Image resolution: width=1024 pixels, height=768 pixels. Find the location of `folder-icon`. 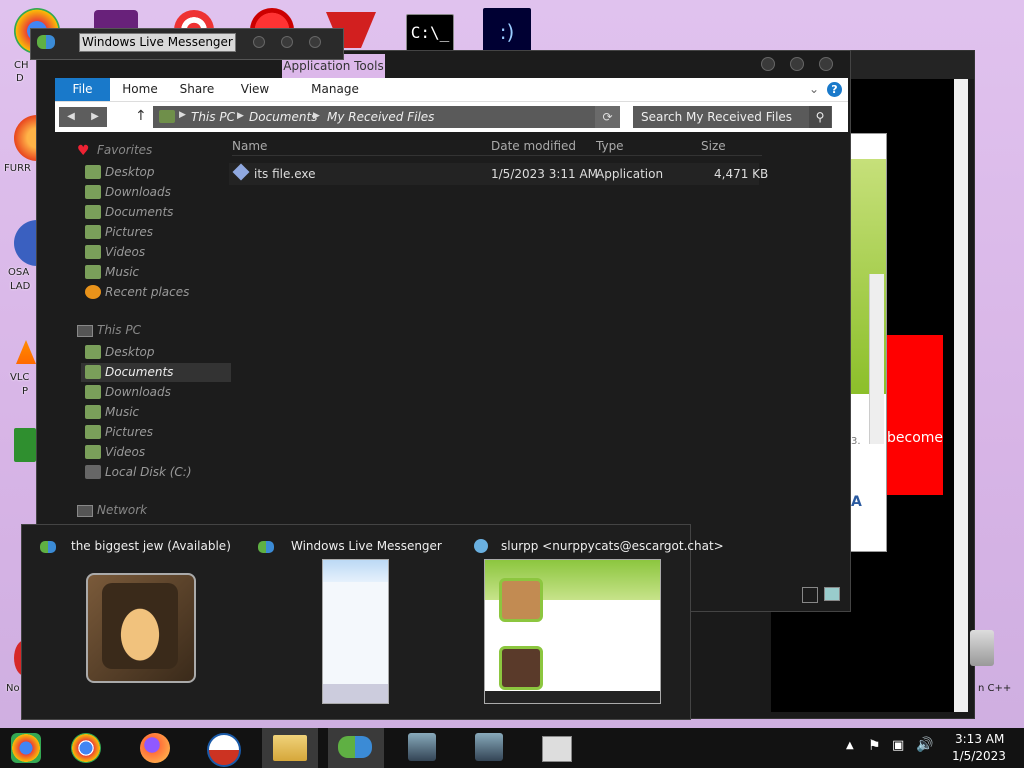

folder-icon is located at coordinates (290, 748).